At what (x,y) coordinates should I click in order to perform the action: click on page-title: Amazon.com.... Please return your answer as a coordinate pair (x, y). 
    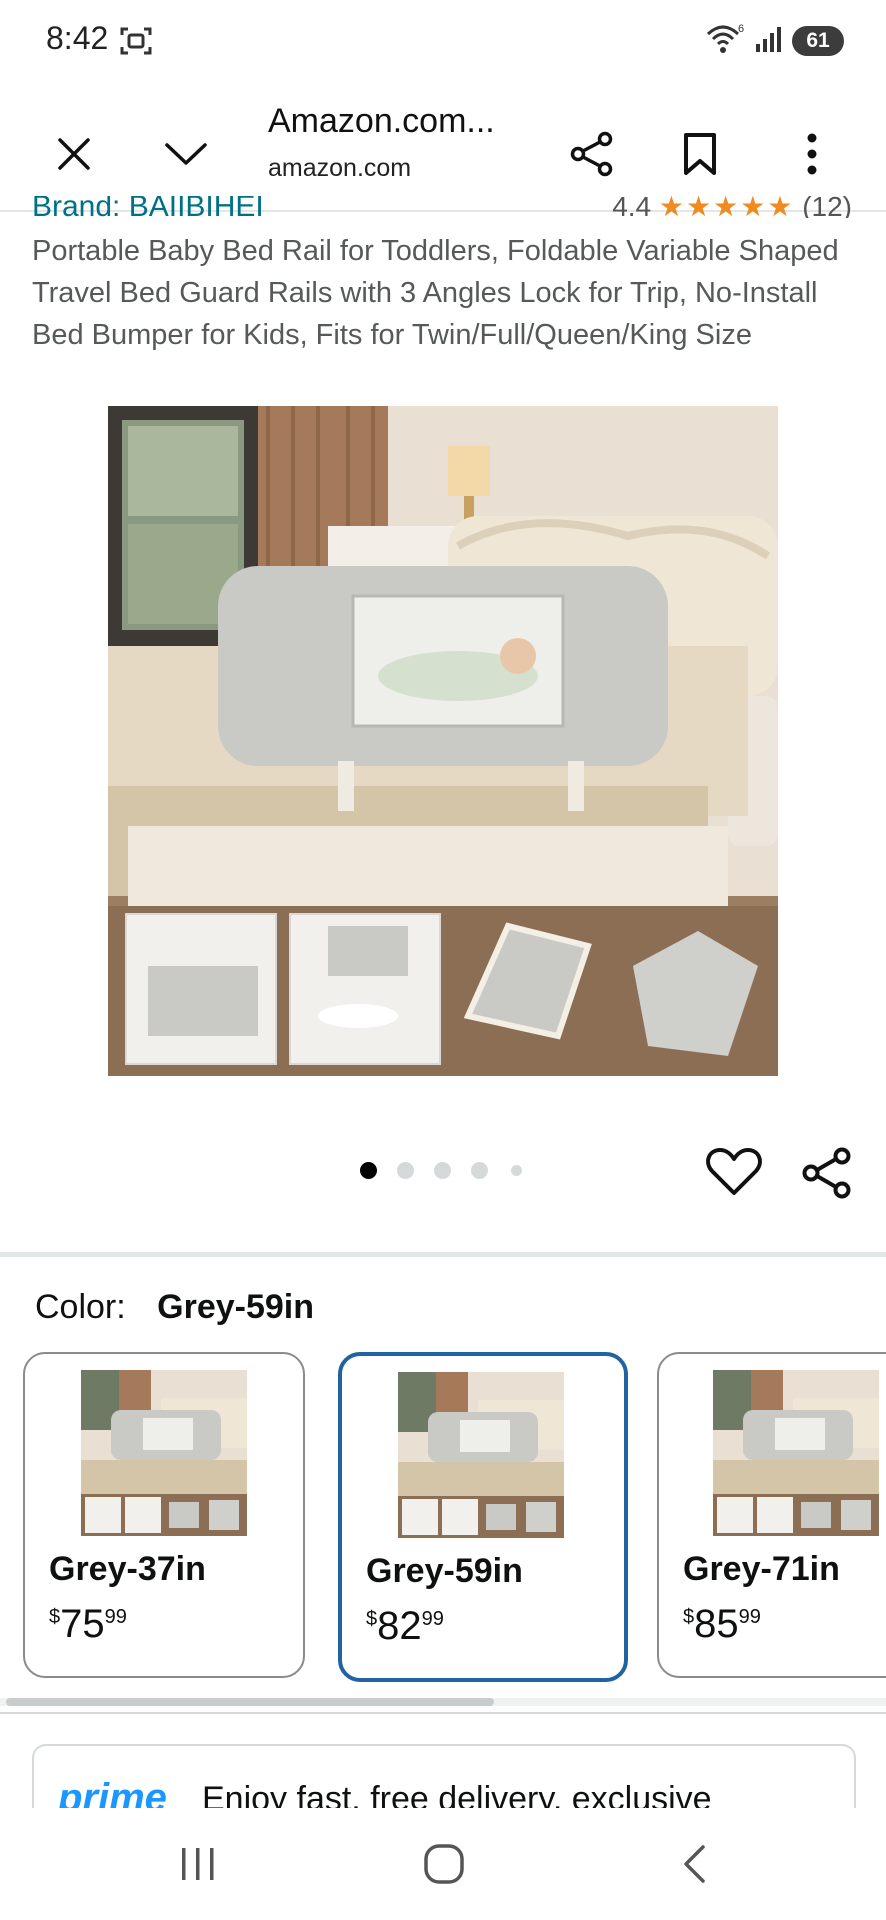
    Looking at the image, I should click on (381, 121).